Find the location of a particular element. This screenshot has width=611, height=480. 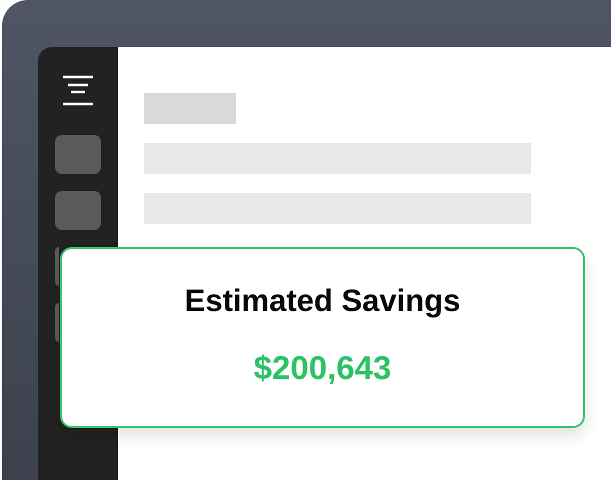

card-title: Estimated Savings is located at coordinates (322, 301).